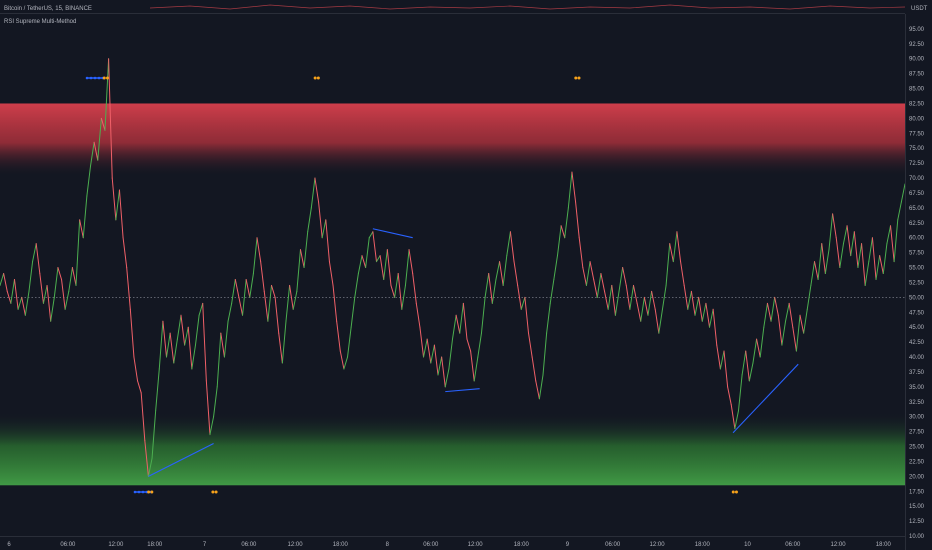 Image resolution: width=932 pixels, height=550 pixels. I want to click on x-tick-label: 8, so click(388, 545).